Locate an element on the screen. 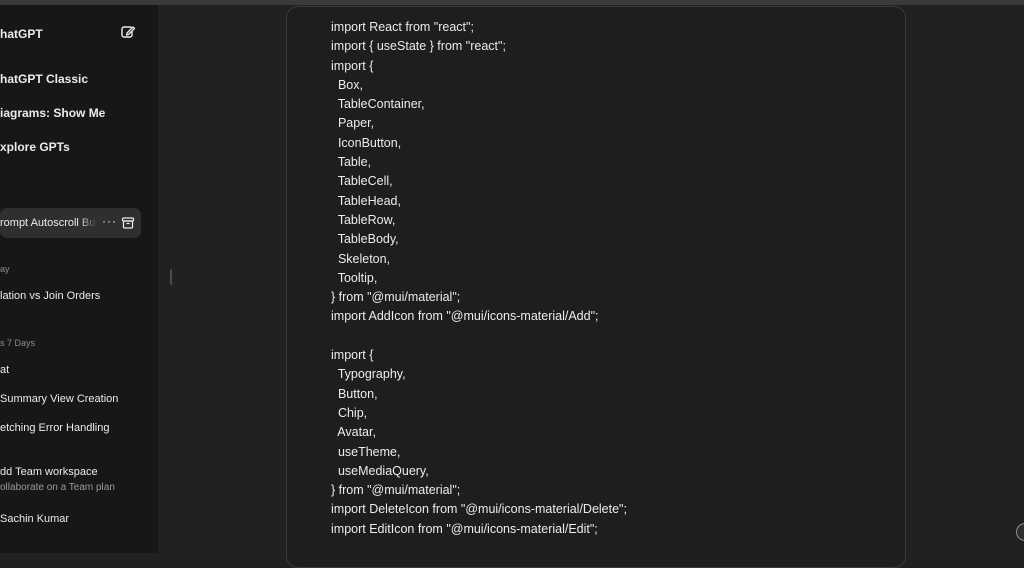  chat-item-active: rompt Autoscroll Bu ··· is located at coordinates (70, 223).